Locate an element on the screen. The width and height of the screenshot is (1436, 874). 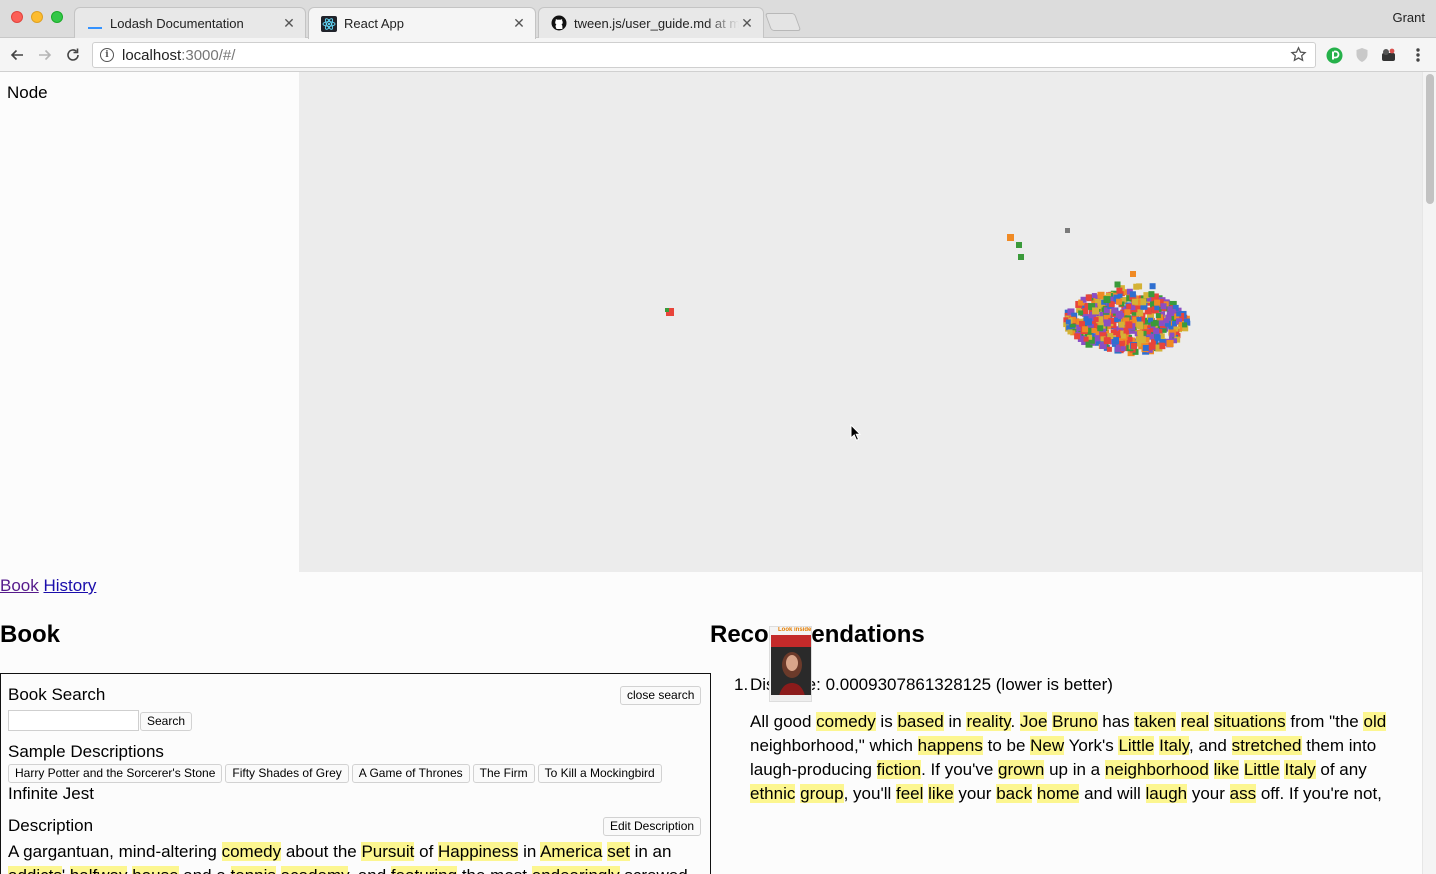
close-window-button is located at coordinates (17, 17).